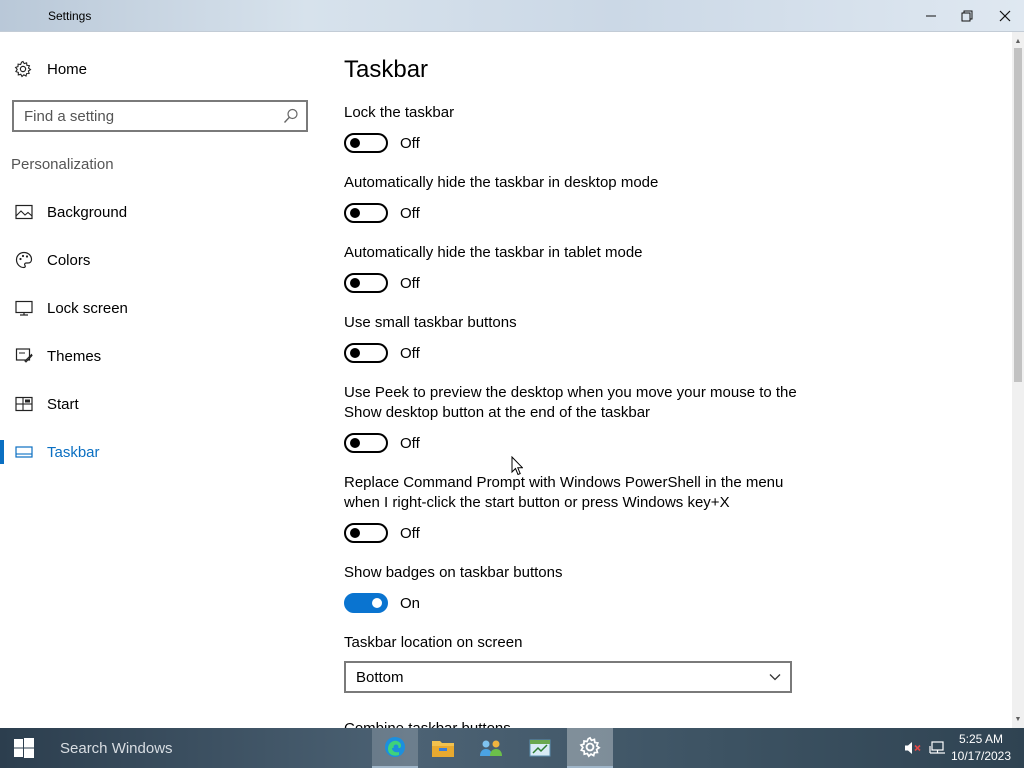 Image resolution: width=1024 pixels, height=768 pixels. I want to click on restore-button, so click(967, 16).